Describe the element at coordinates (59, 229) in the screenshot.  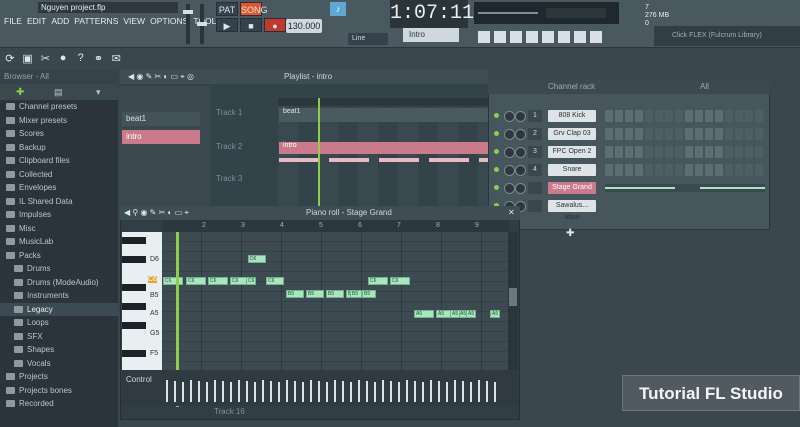
I see `browser-item: Misc` at that location.